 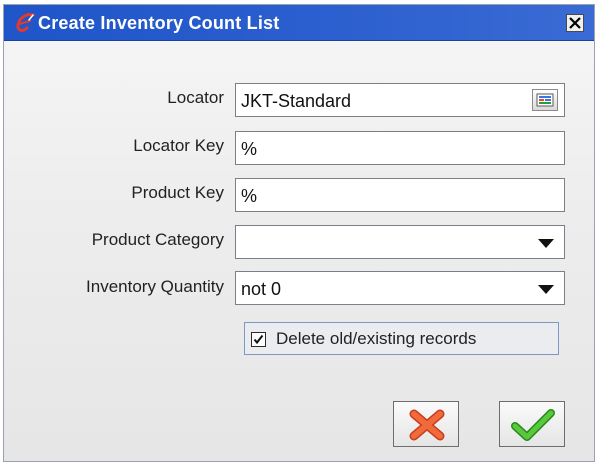 What do you see at coordinates (400, 195) in the screenshot?
I see `product-key-input: %` at bounding box center [400, 195].